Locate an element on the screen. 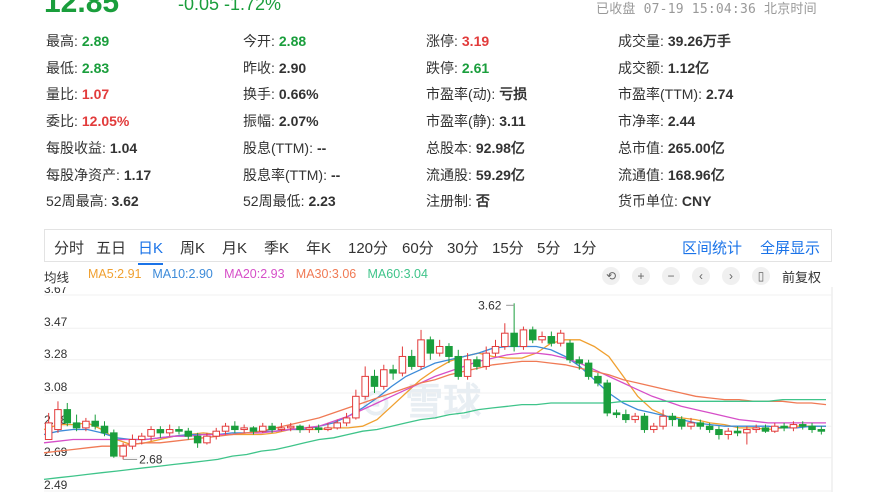  stat-label: 振幅: is located at coordinates (259, 121).